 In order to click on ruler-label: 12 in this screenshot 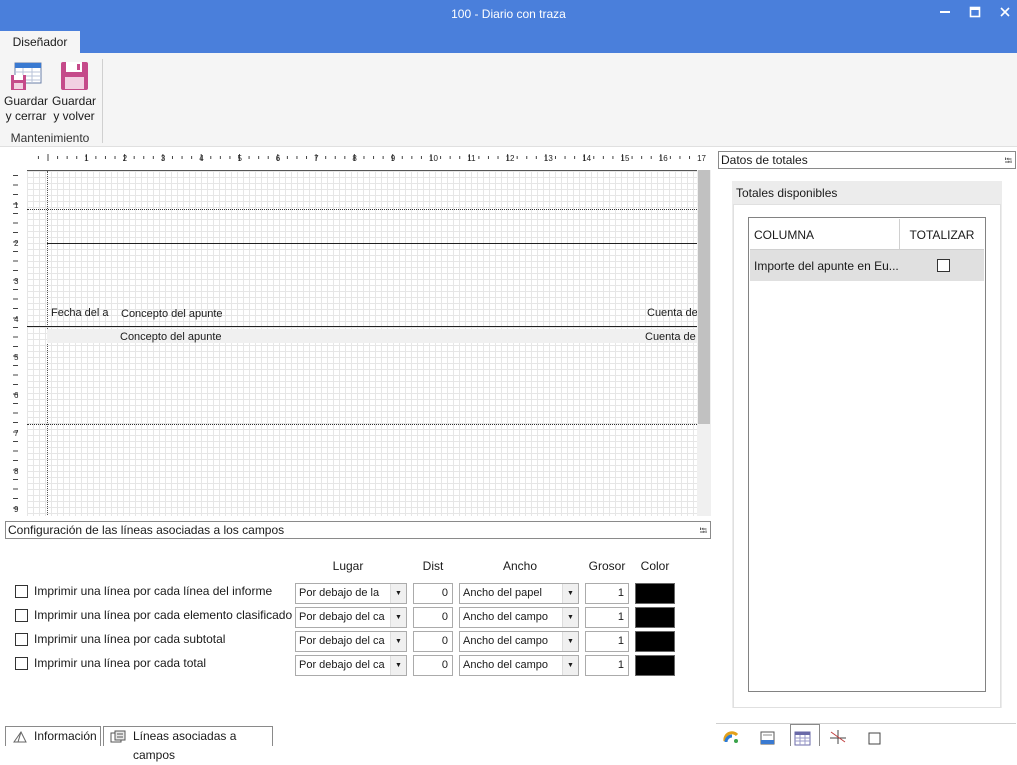, I will do `click(510, 158)`.